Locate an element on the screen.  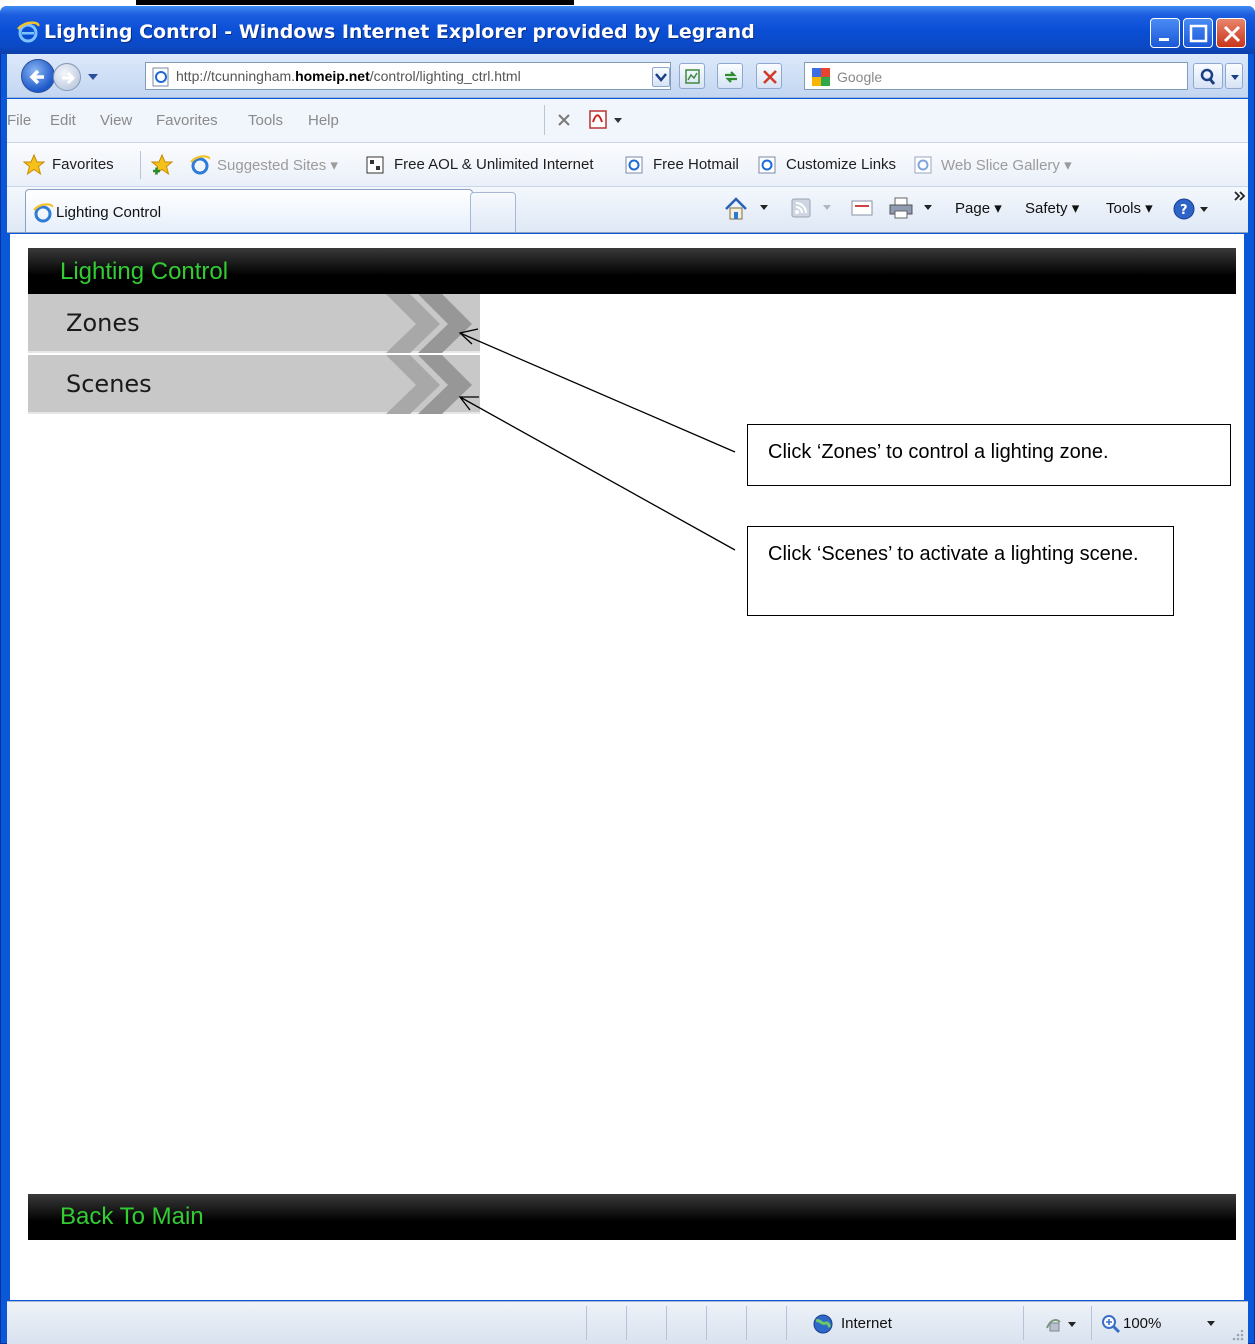
forward-button is located at coordinates (67, 77).